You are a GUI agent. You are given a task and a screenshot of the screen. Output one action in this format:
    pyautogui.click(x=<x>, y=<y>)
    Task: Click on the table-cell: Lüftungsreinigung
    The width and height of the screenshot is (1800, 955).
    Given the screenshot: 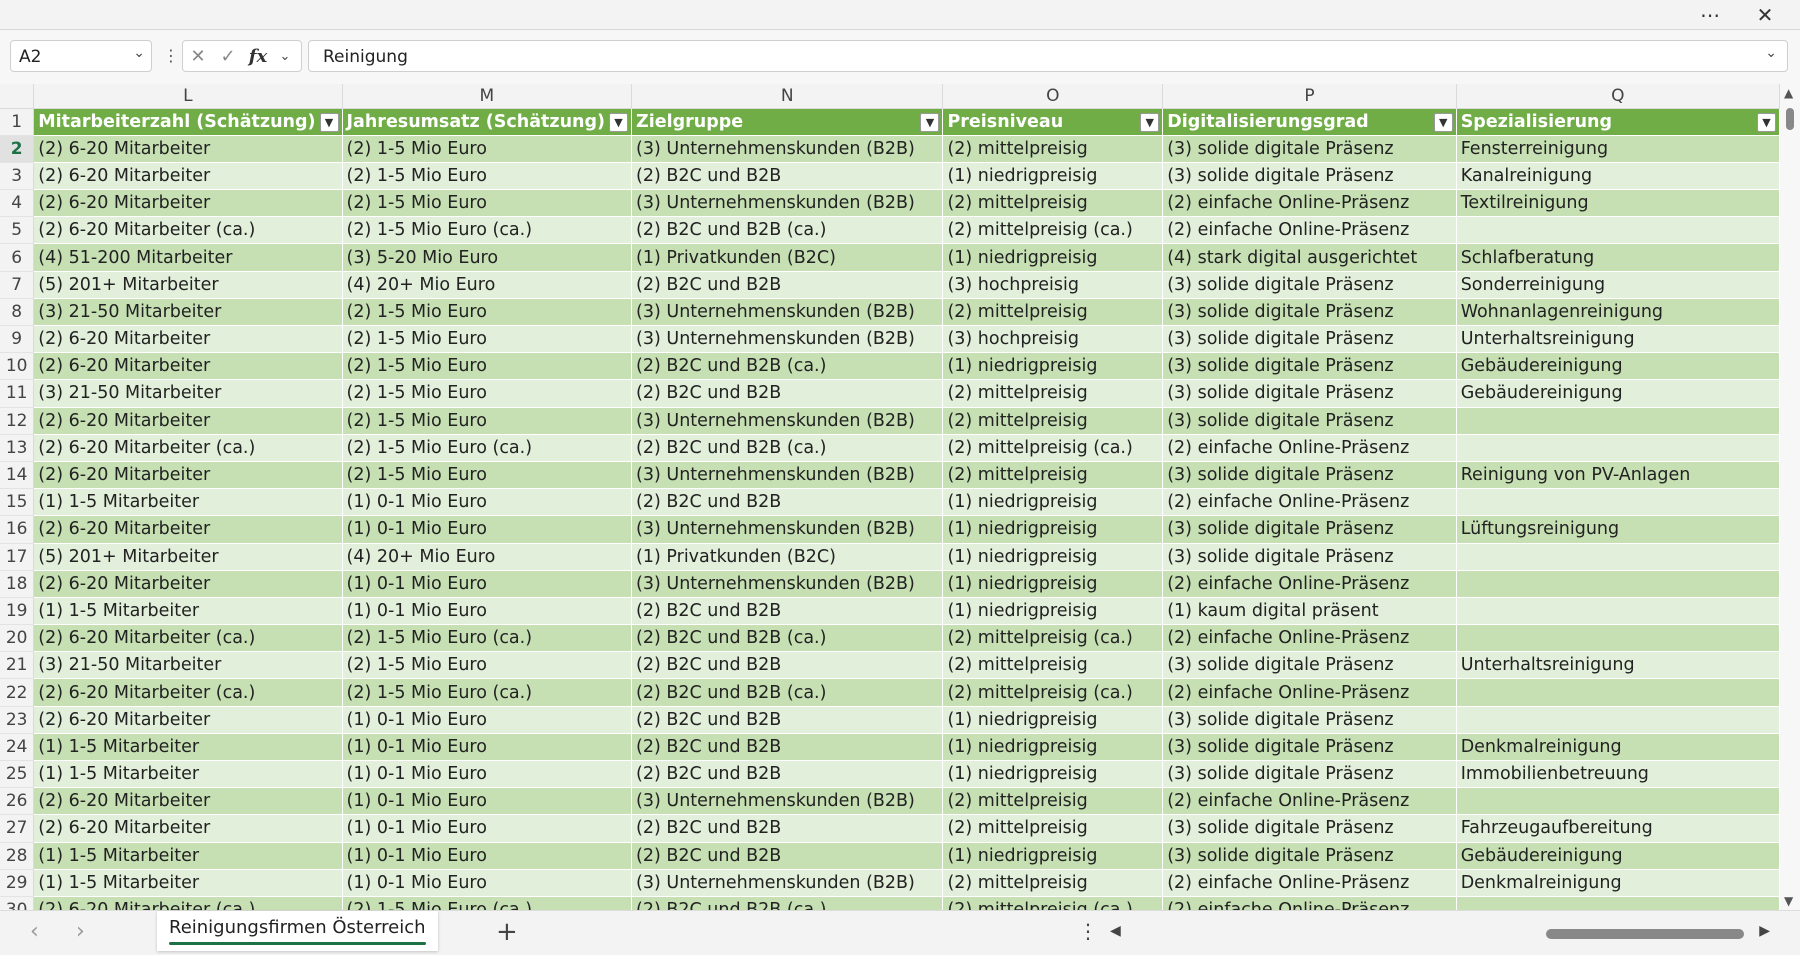 What is the action you would take?
    pyautogui.click(x=1618, y=529)
    